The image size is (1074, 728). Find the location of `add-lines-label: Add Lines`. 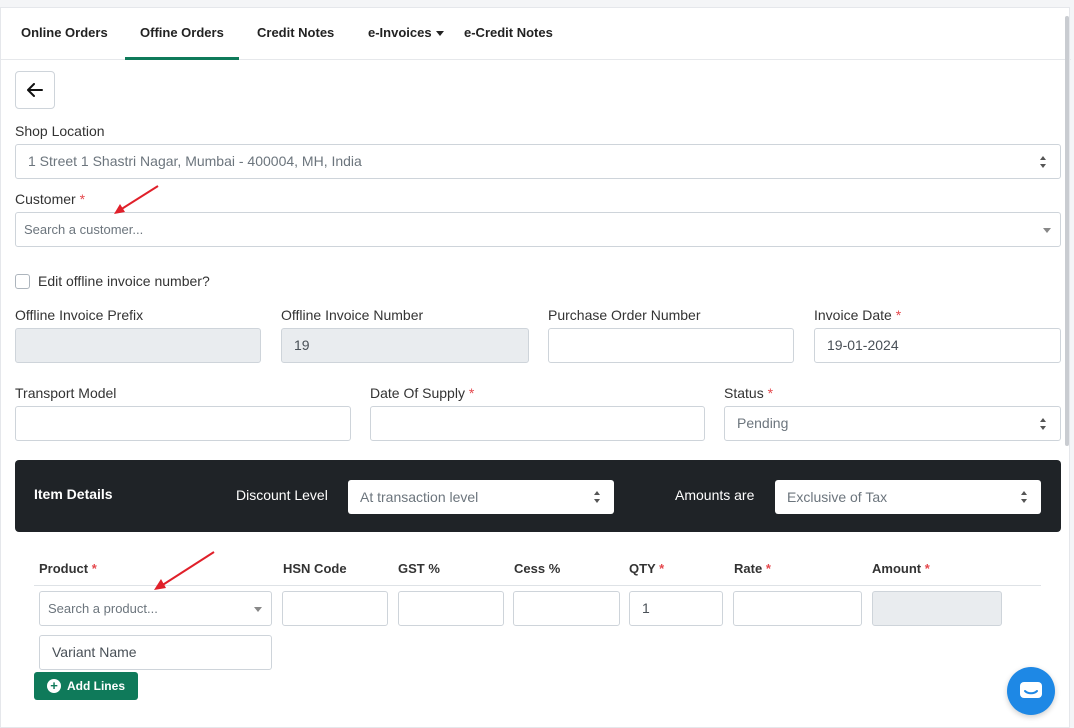

add-lines-label: Add Lines is located at coordinates (95, 686).